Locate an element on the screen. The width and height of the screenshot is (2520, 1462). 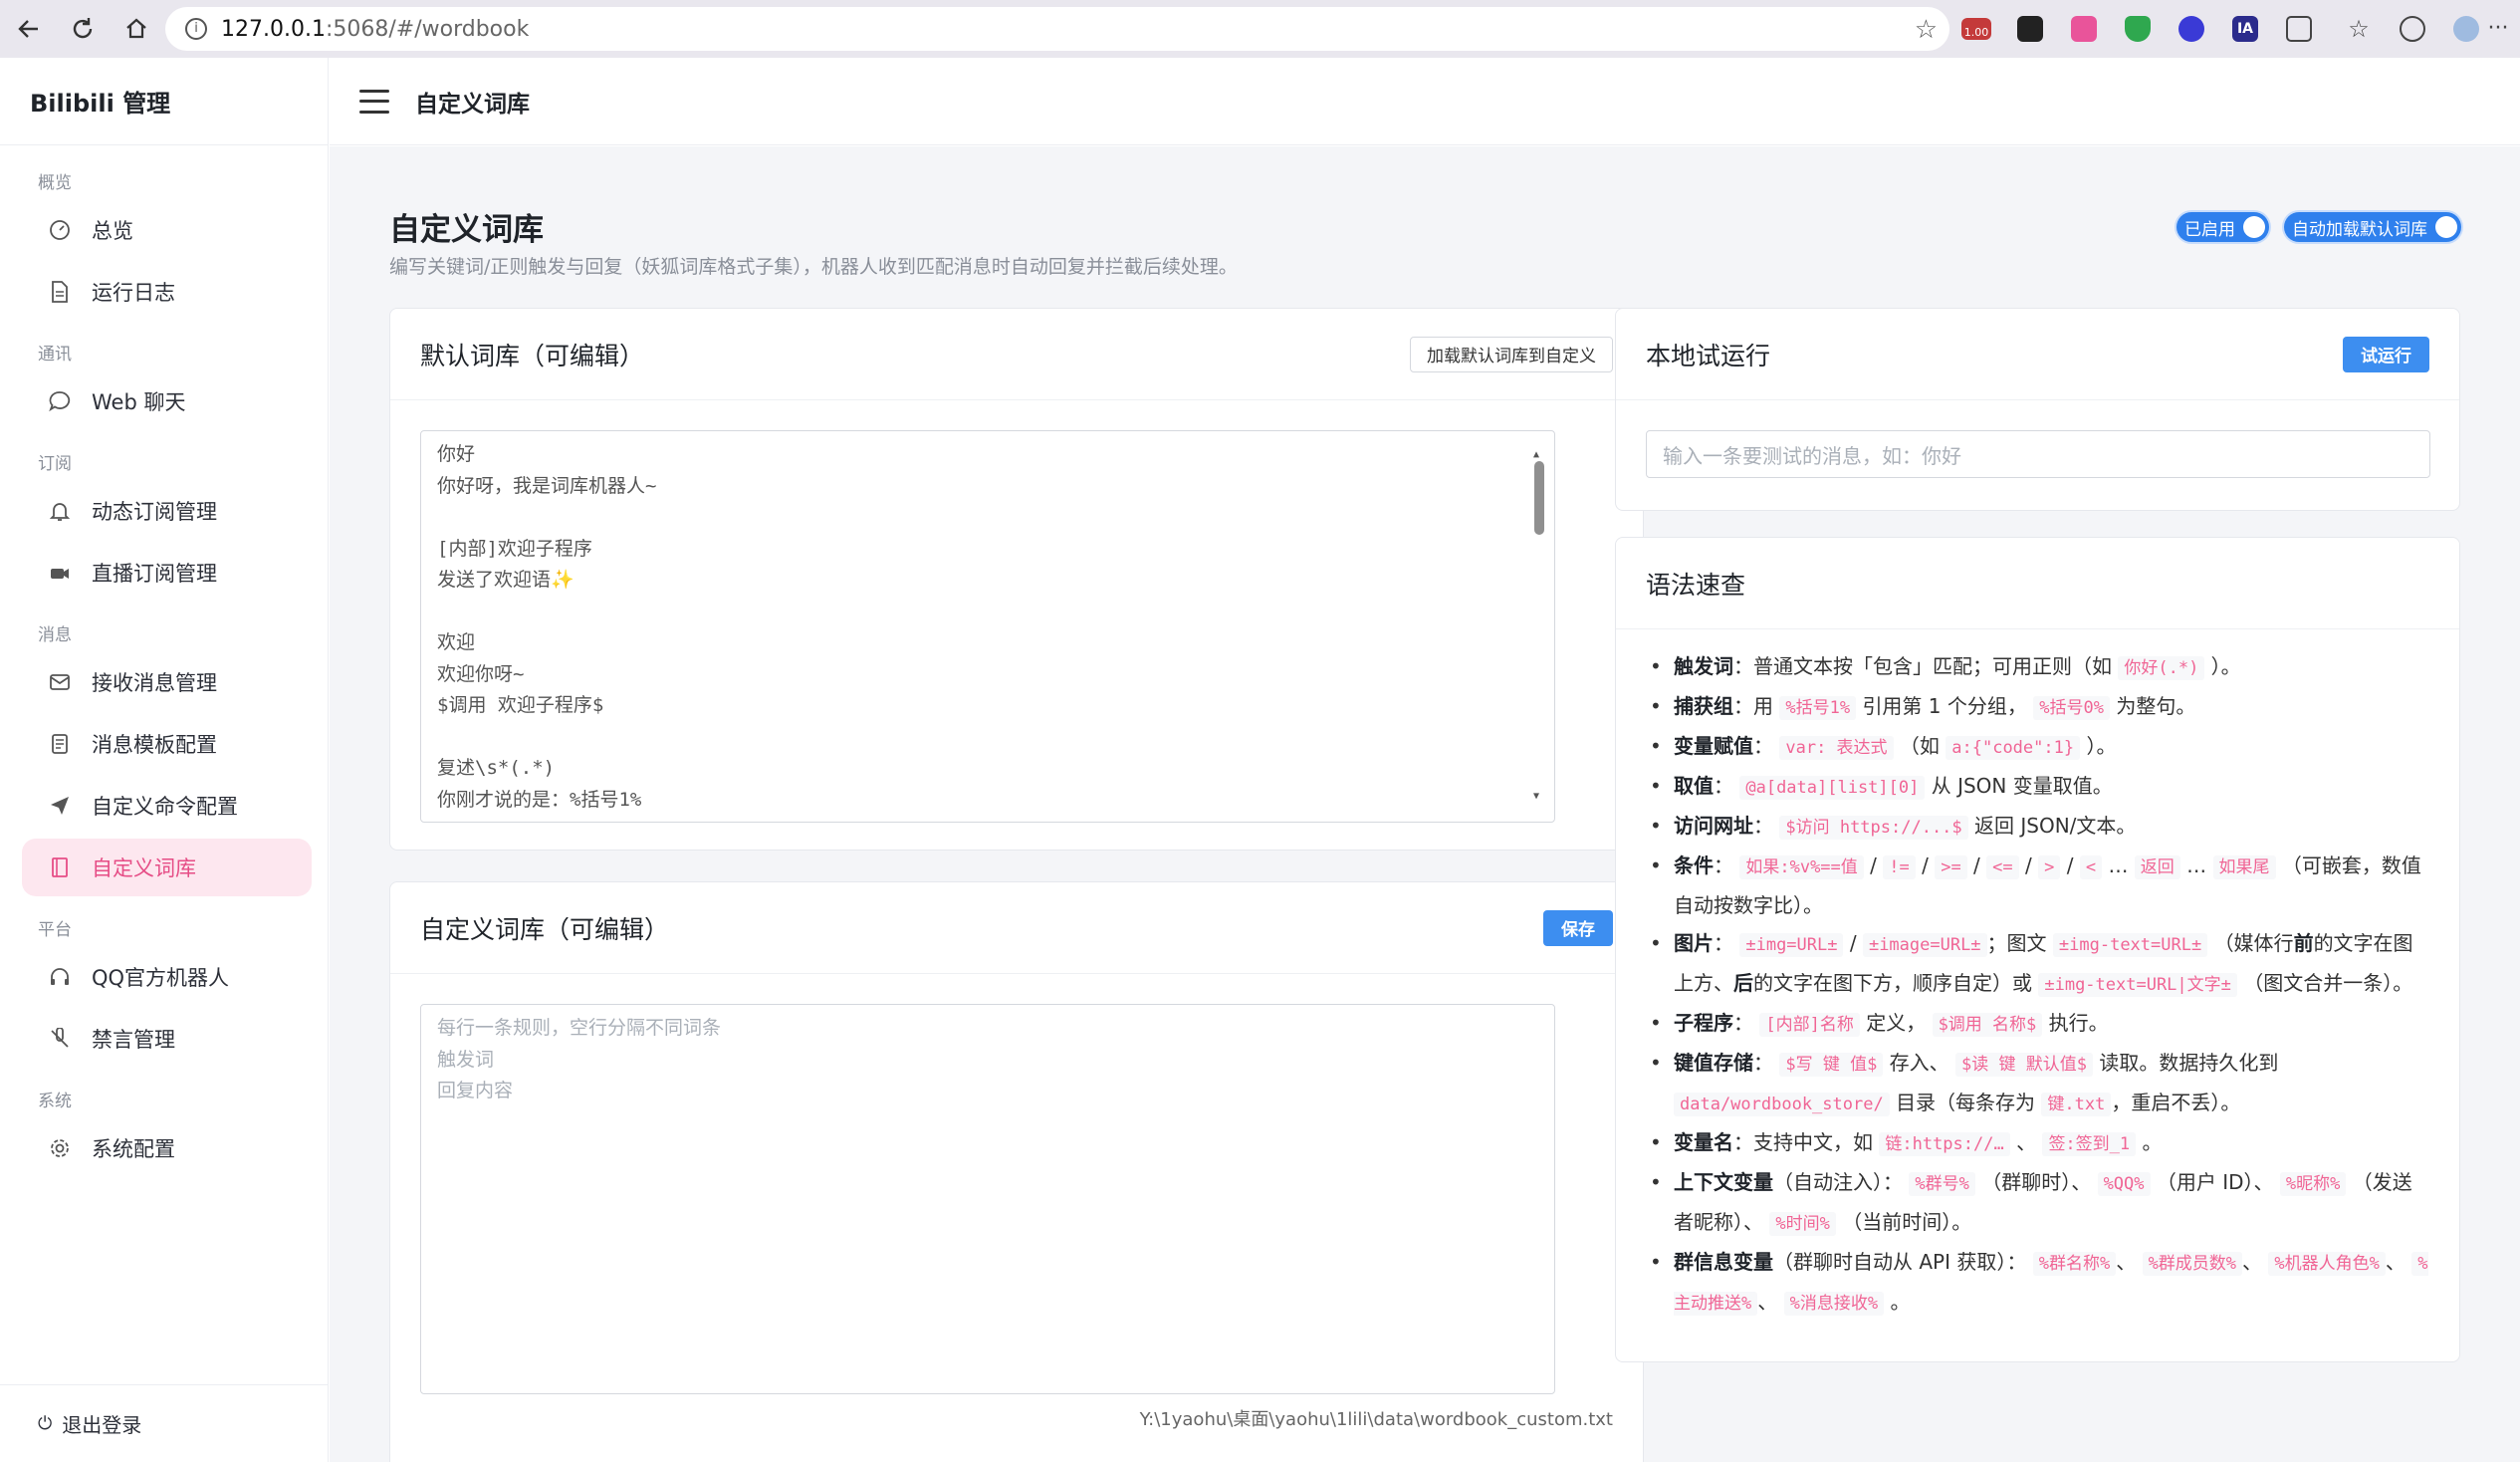
sidebar-item-label: 直播订阅管理 is located at coordinates (154, 574).